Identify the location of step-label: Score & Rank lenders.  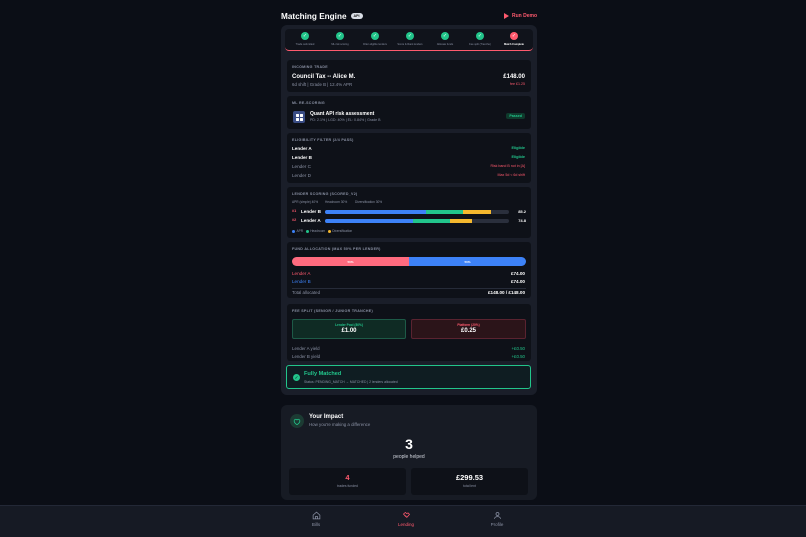
(410, 44).